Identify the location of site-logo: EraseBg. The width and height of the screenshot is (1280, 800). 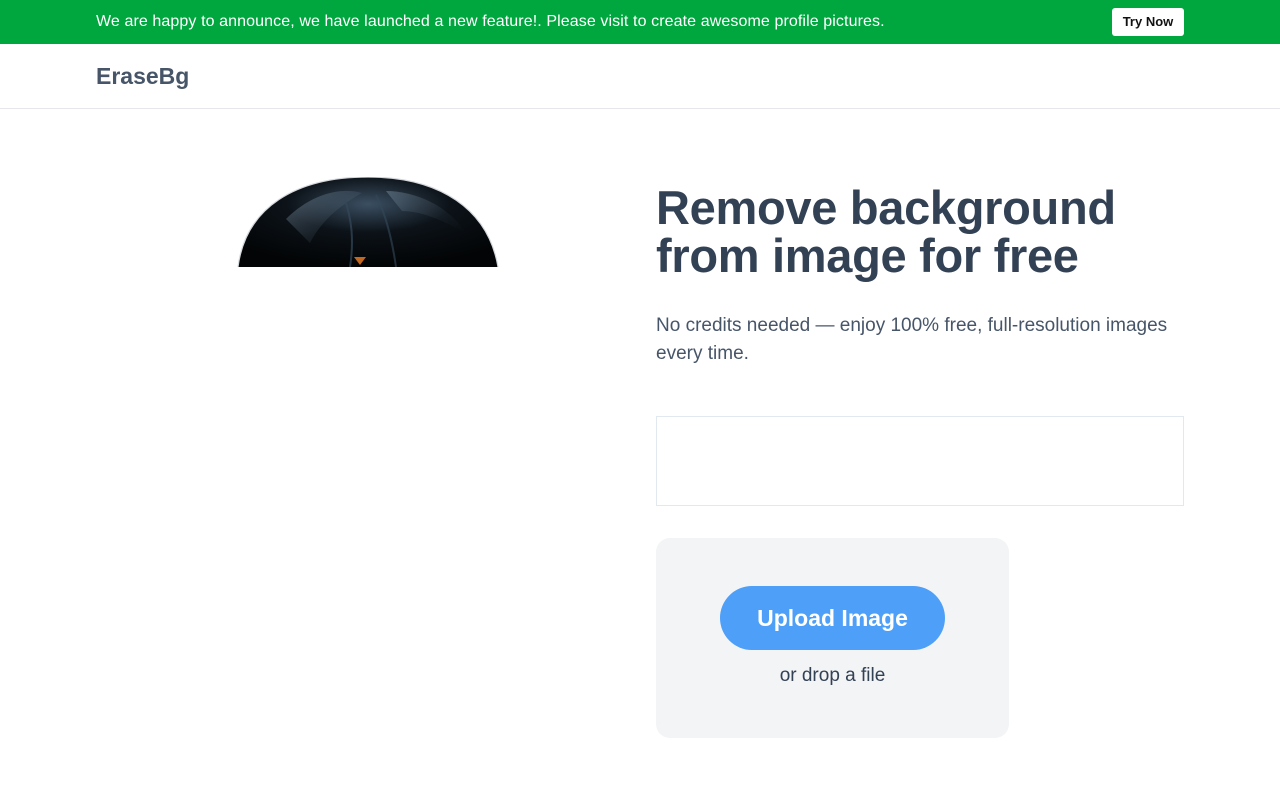
(142, 76).